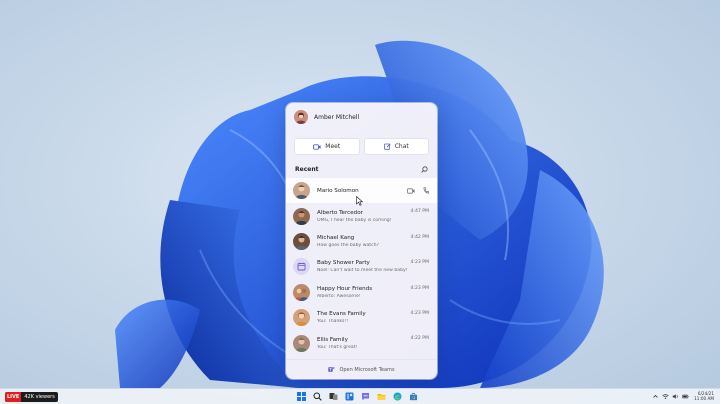 The height and width of the screenshot is (404, 720). Describe the element at coordinates (419, 212) in the screenshot. I see `contact-time: 4:47 PM` at that location.